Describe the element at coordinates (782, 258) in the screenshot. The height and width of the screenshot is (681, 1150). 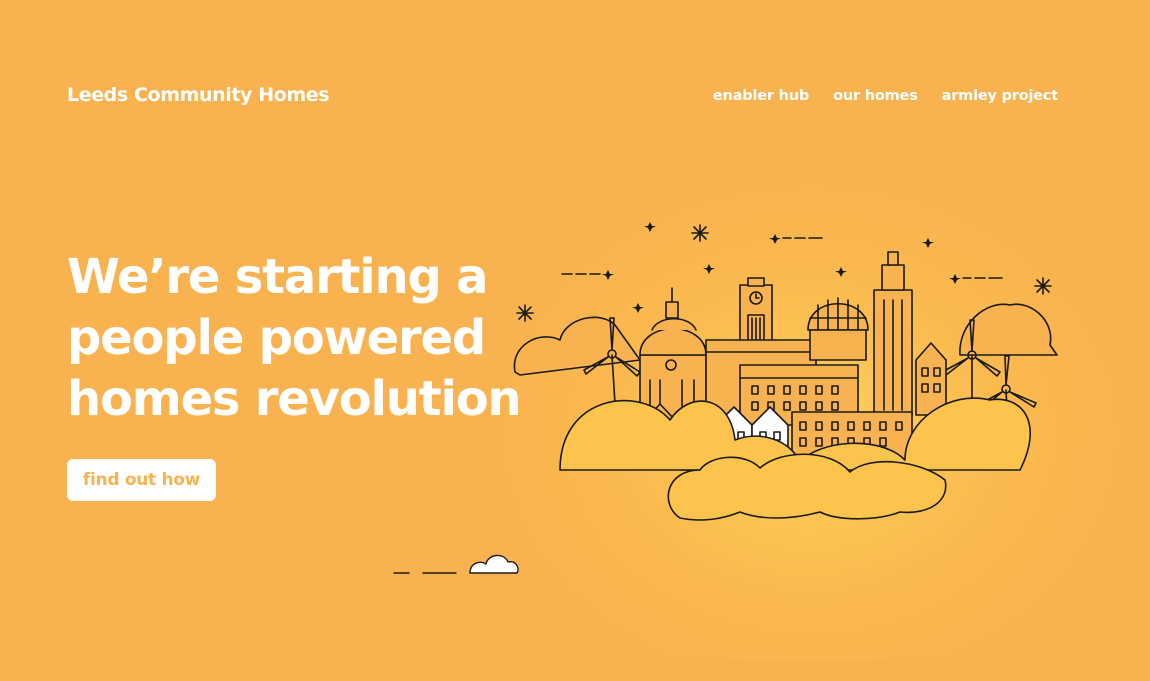
I see `dash-lines` at that location.